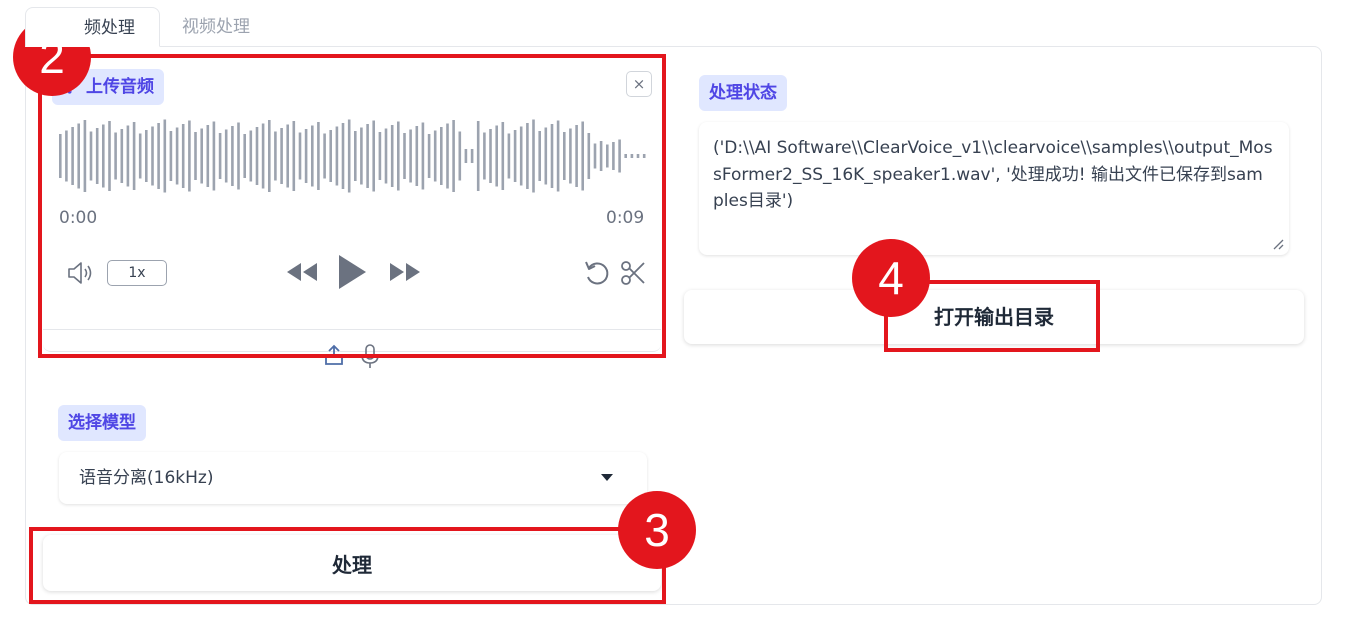  What do you see at coordinates (607, 477) in the screenshot?
I see `chevron-down-icon` at bounding box center [607, 477].